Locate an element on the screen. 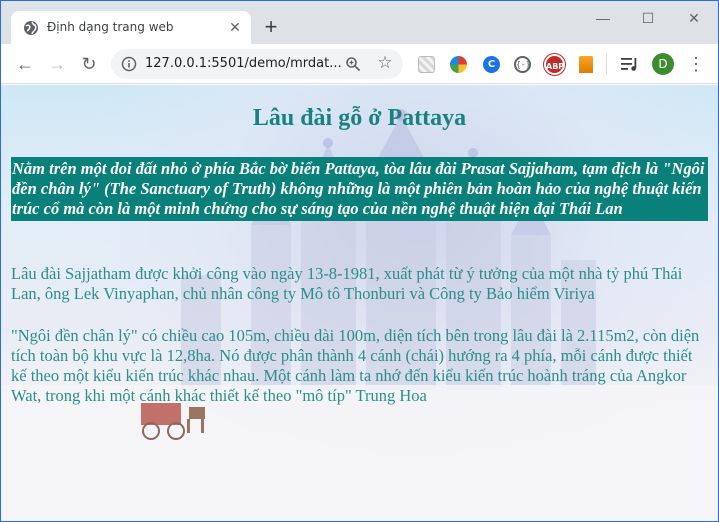 Image resolution: width=719 pixels, height=522 pixels. extension-grid-icon is located at coordinates (426, 64).